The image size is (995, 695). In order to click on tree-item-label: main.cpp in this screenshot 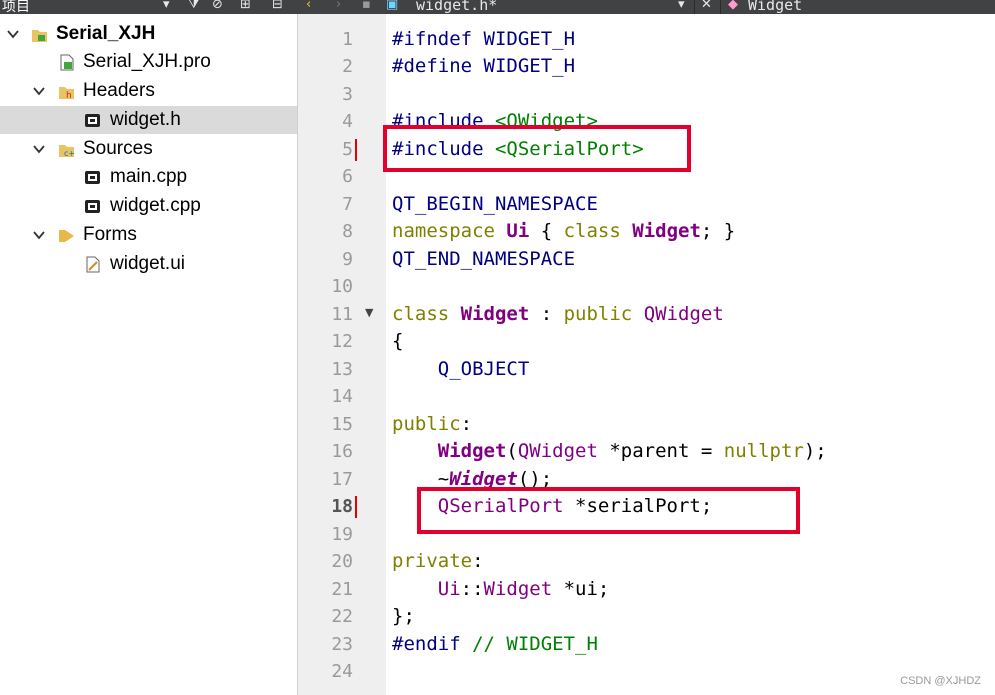, I will do `click(149, 176)`.